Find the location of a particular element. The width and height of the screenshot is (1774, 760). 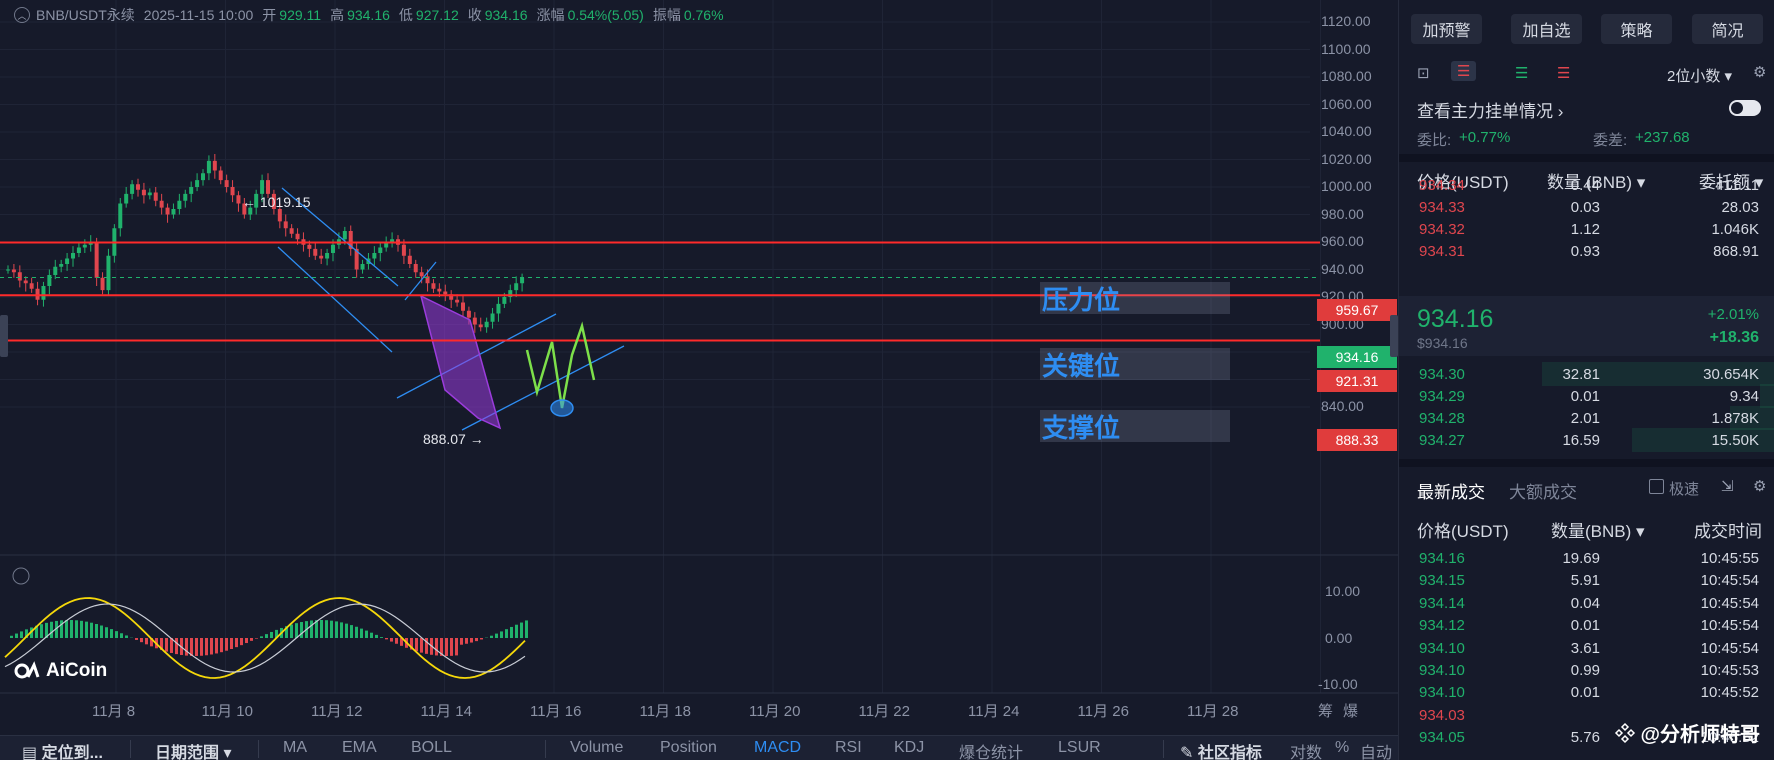

volume-button: Volume is located at coordinates (596, 748).